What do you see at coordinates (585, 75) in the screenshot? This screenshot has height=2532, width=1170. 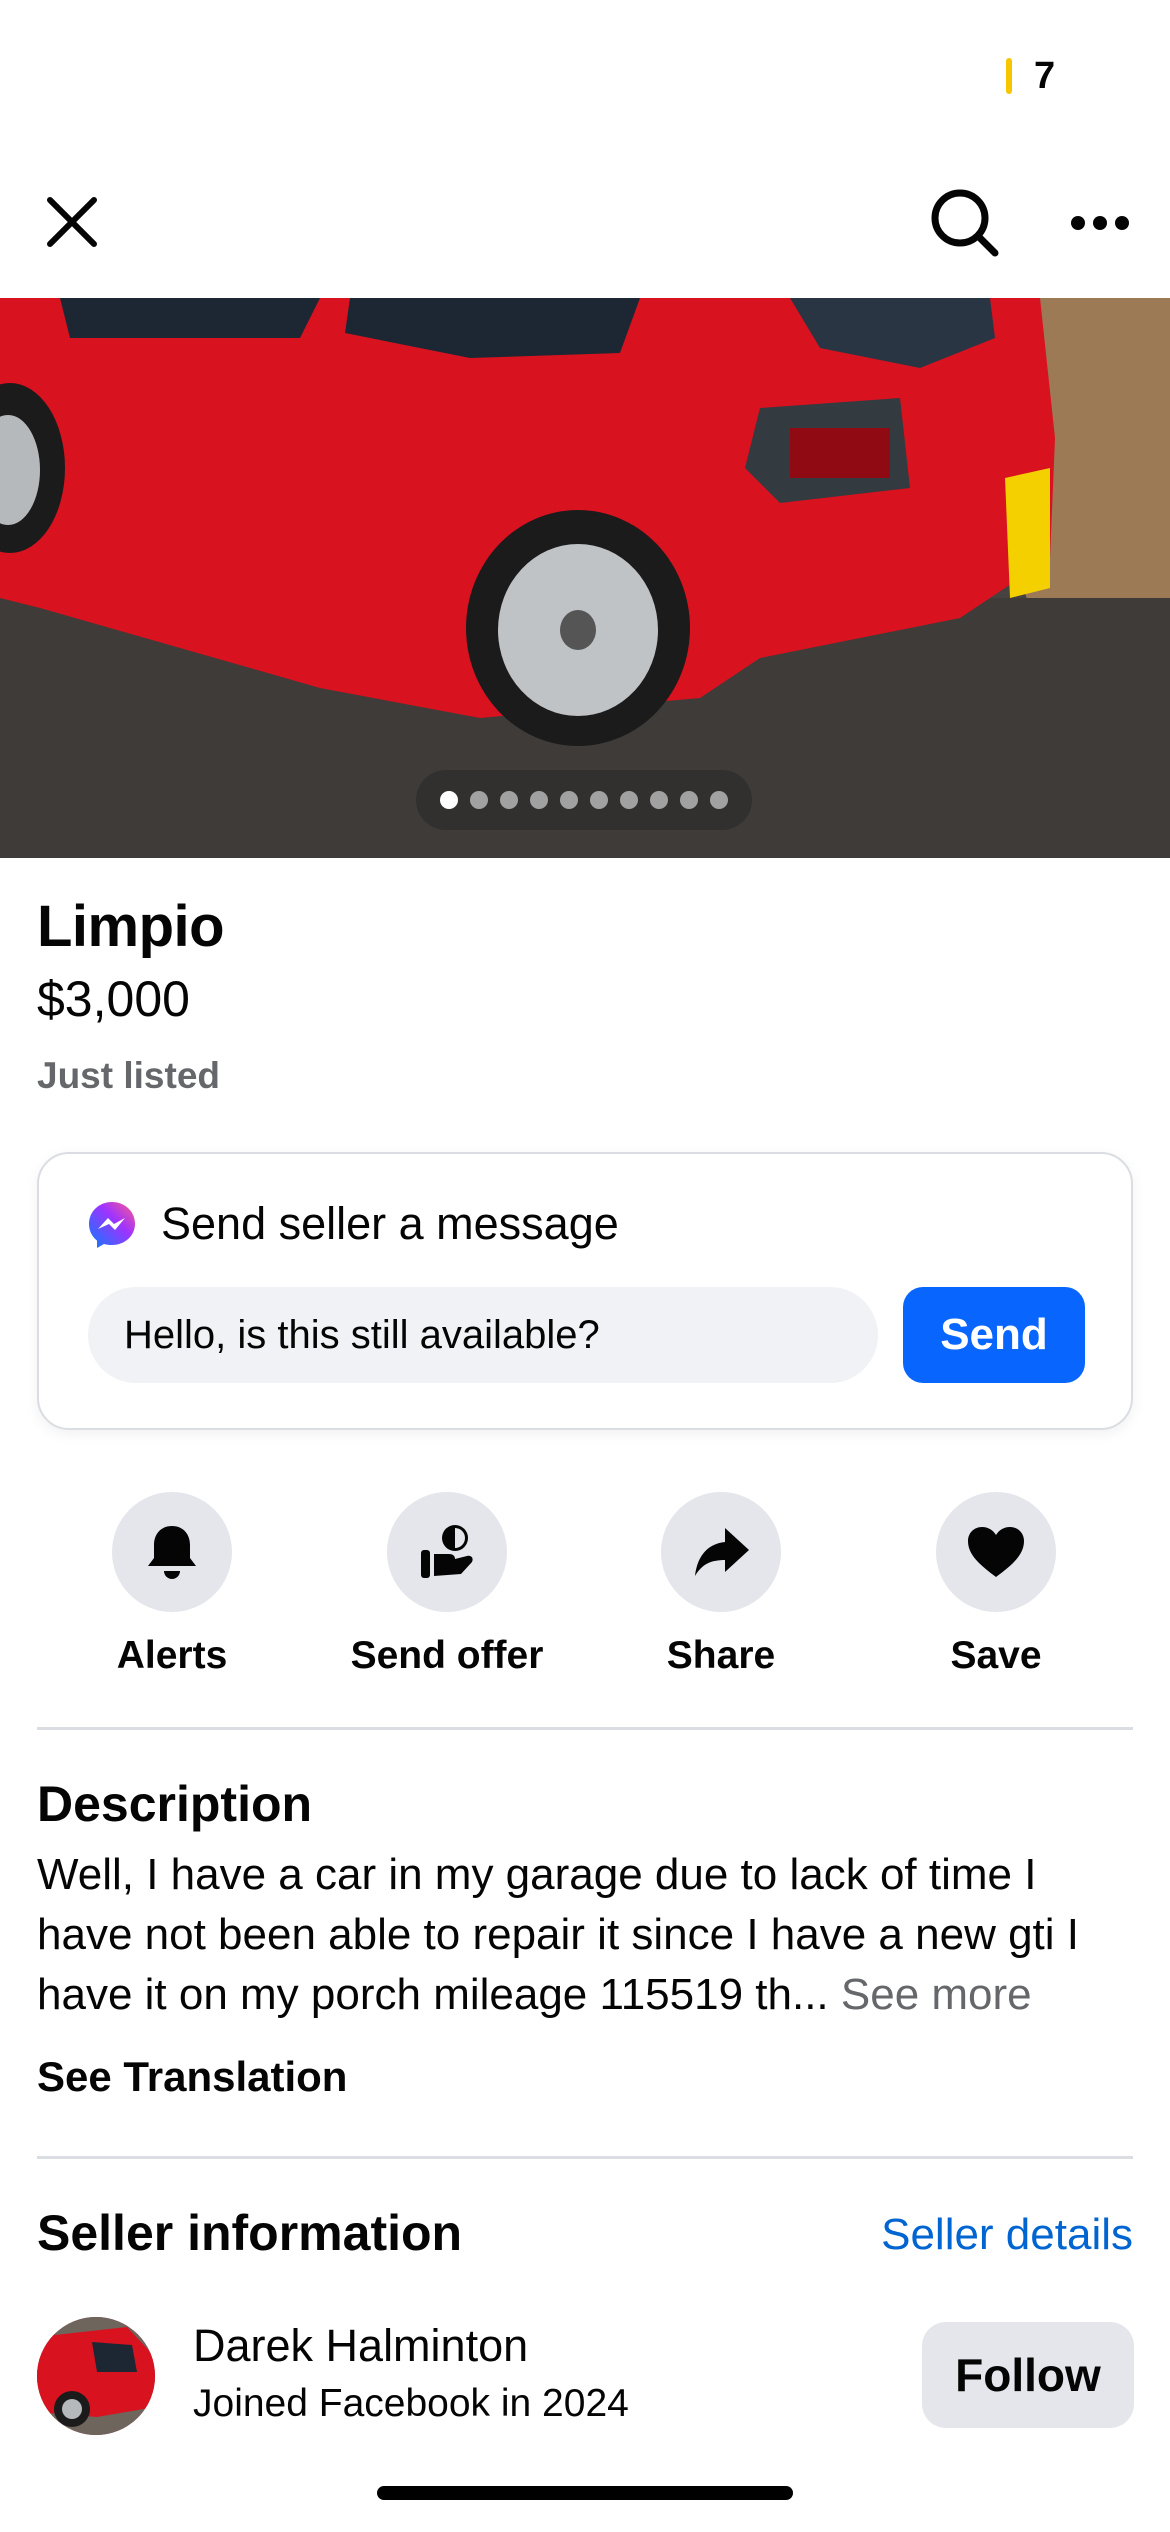 I see `status-bar: 7` at bounding box center [585, 75].